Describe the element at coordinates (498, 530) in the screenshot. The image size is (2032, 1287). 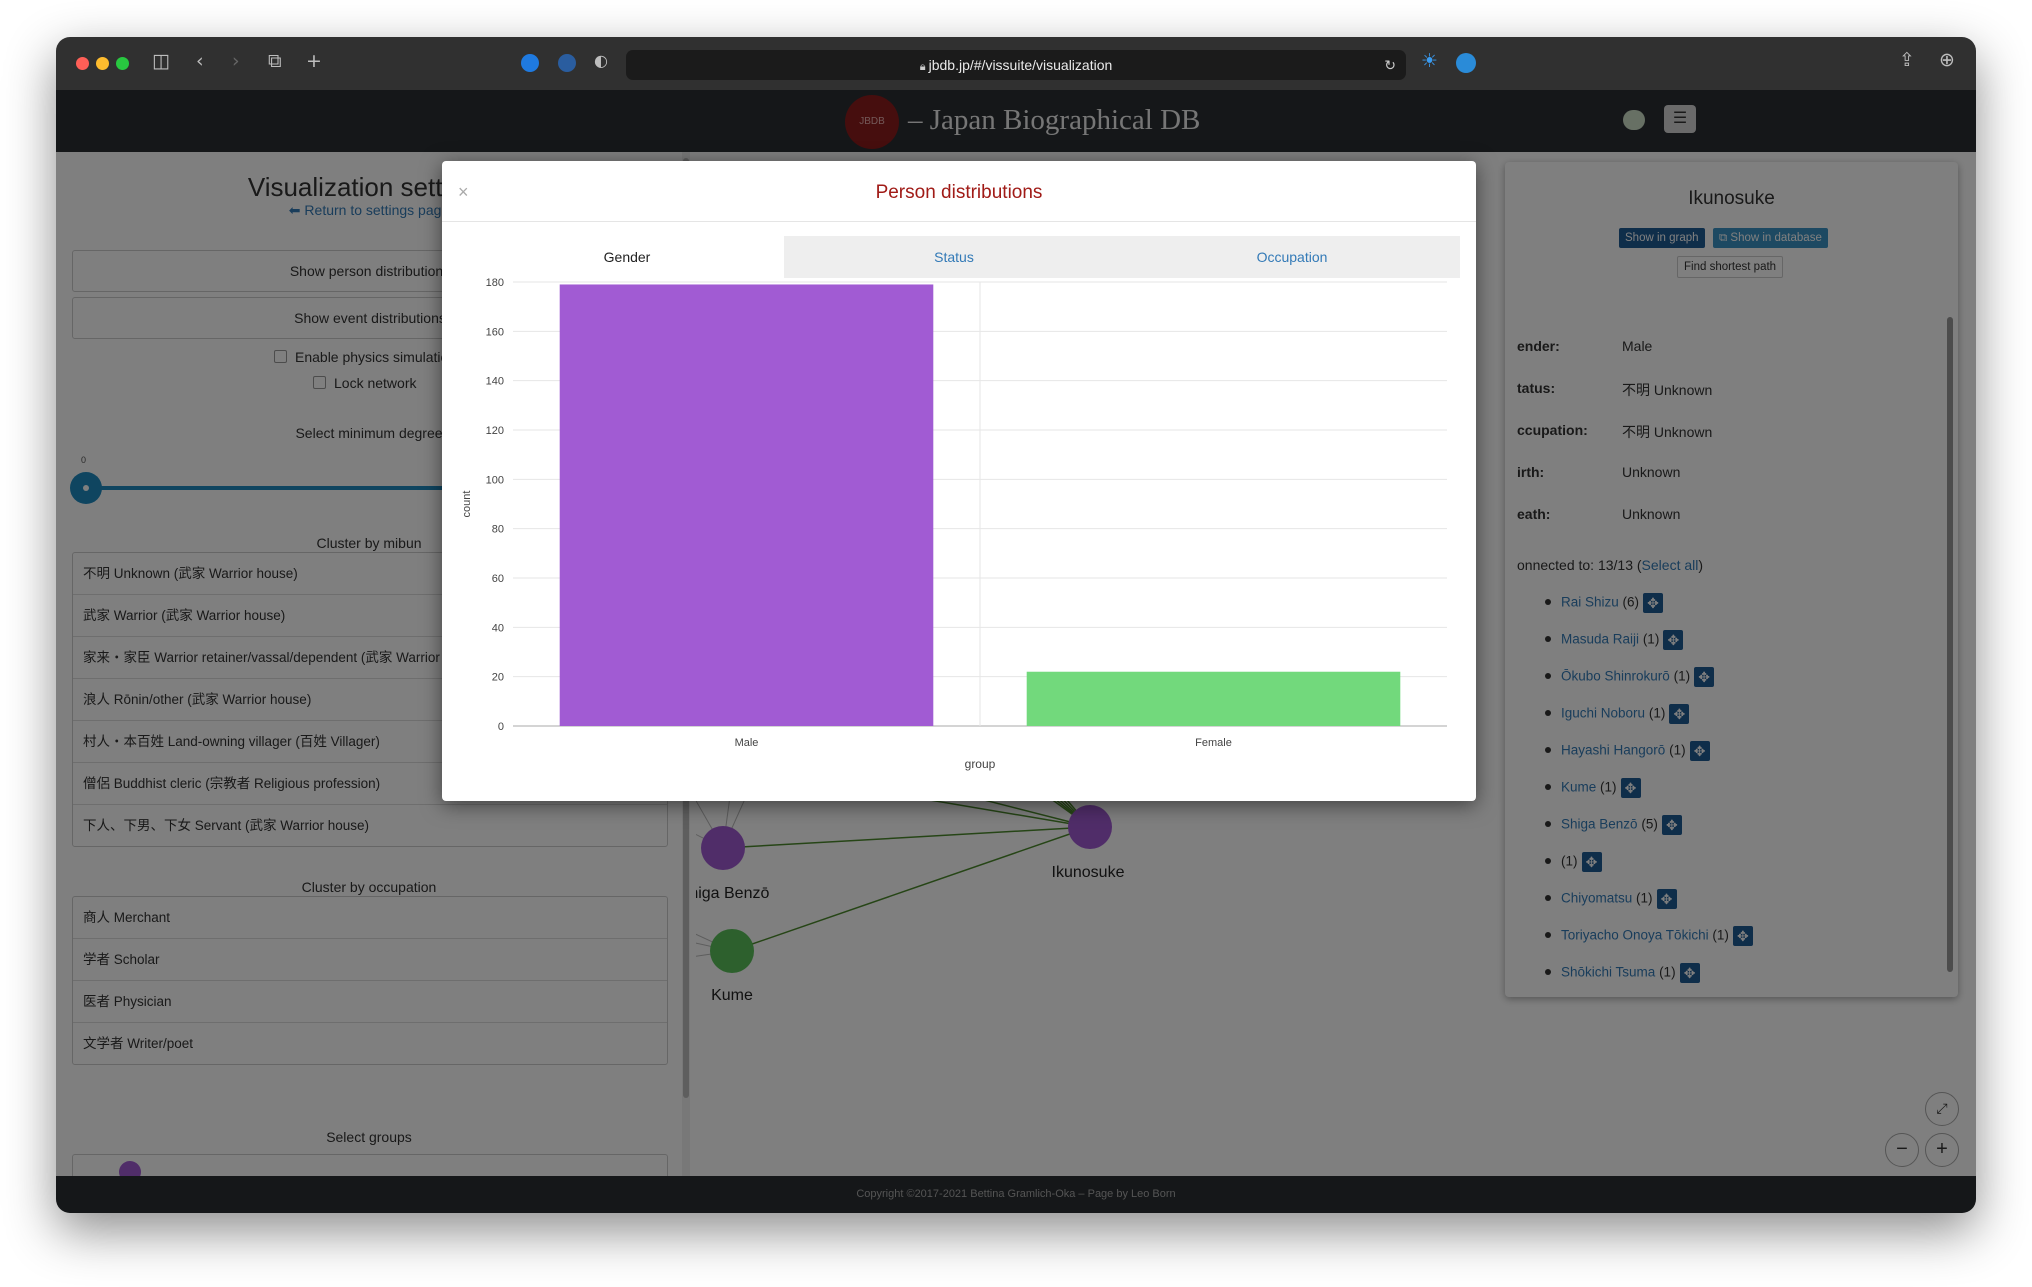
I see `y-tick-label: 80` at that location.